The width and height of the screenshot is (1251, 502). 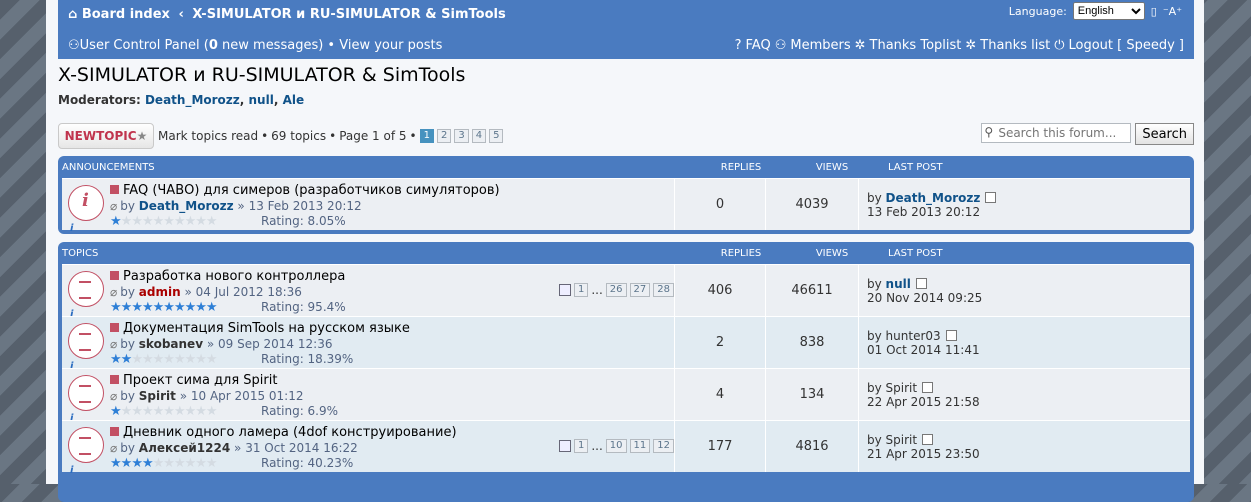 What do you see at coordinates (640, 446) in the screenshot?
I see `page-link: 11` at bounding box center [640, 446].